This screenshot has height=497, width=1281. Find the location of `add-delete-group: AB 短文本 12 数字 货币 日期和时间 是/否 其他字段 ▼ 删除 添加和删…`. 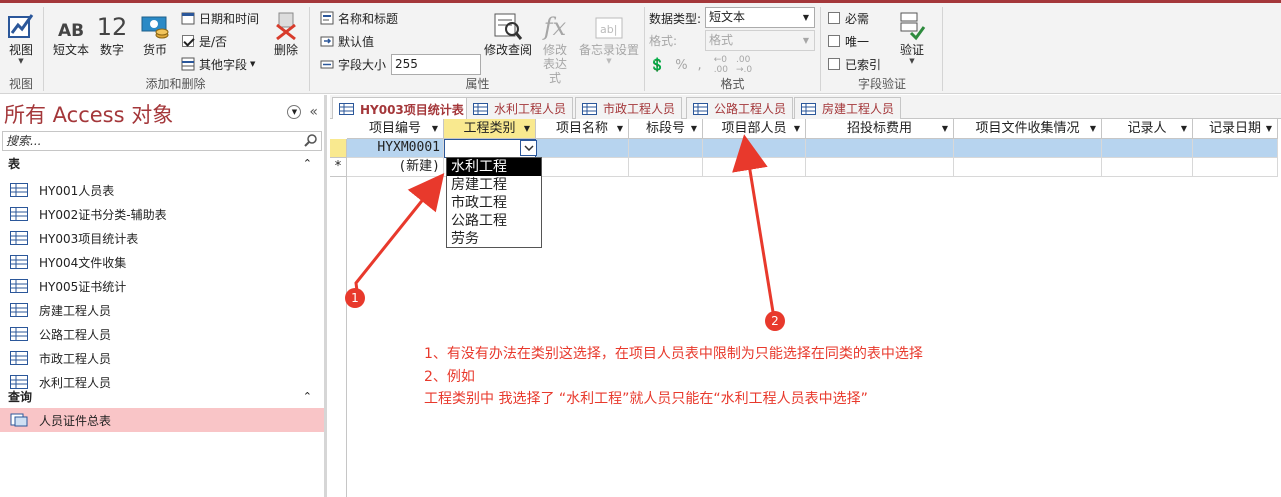

add-delete-group: AB 短文本 12 数字 货币 日期和时间 是/否 其他字段 ▼ 删除 添加和删… is located at coordinates (175, 48).